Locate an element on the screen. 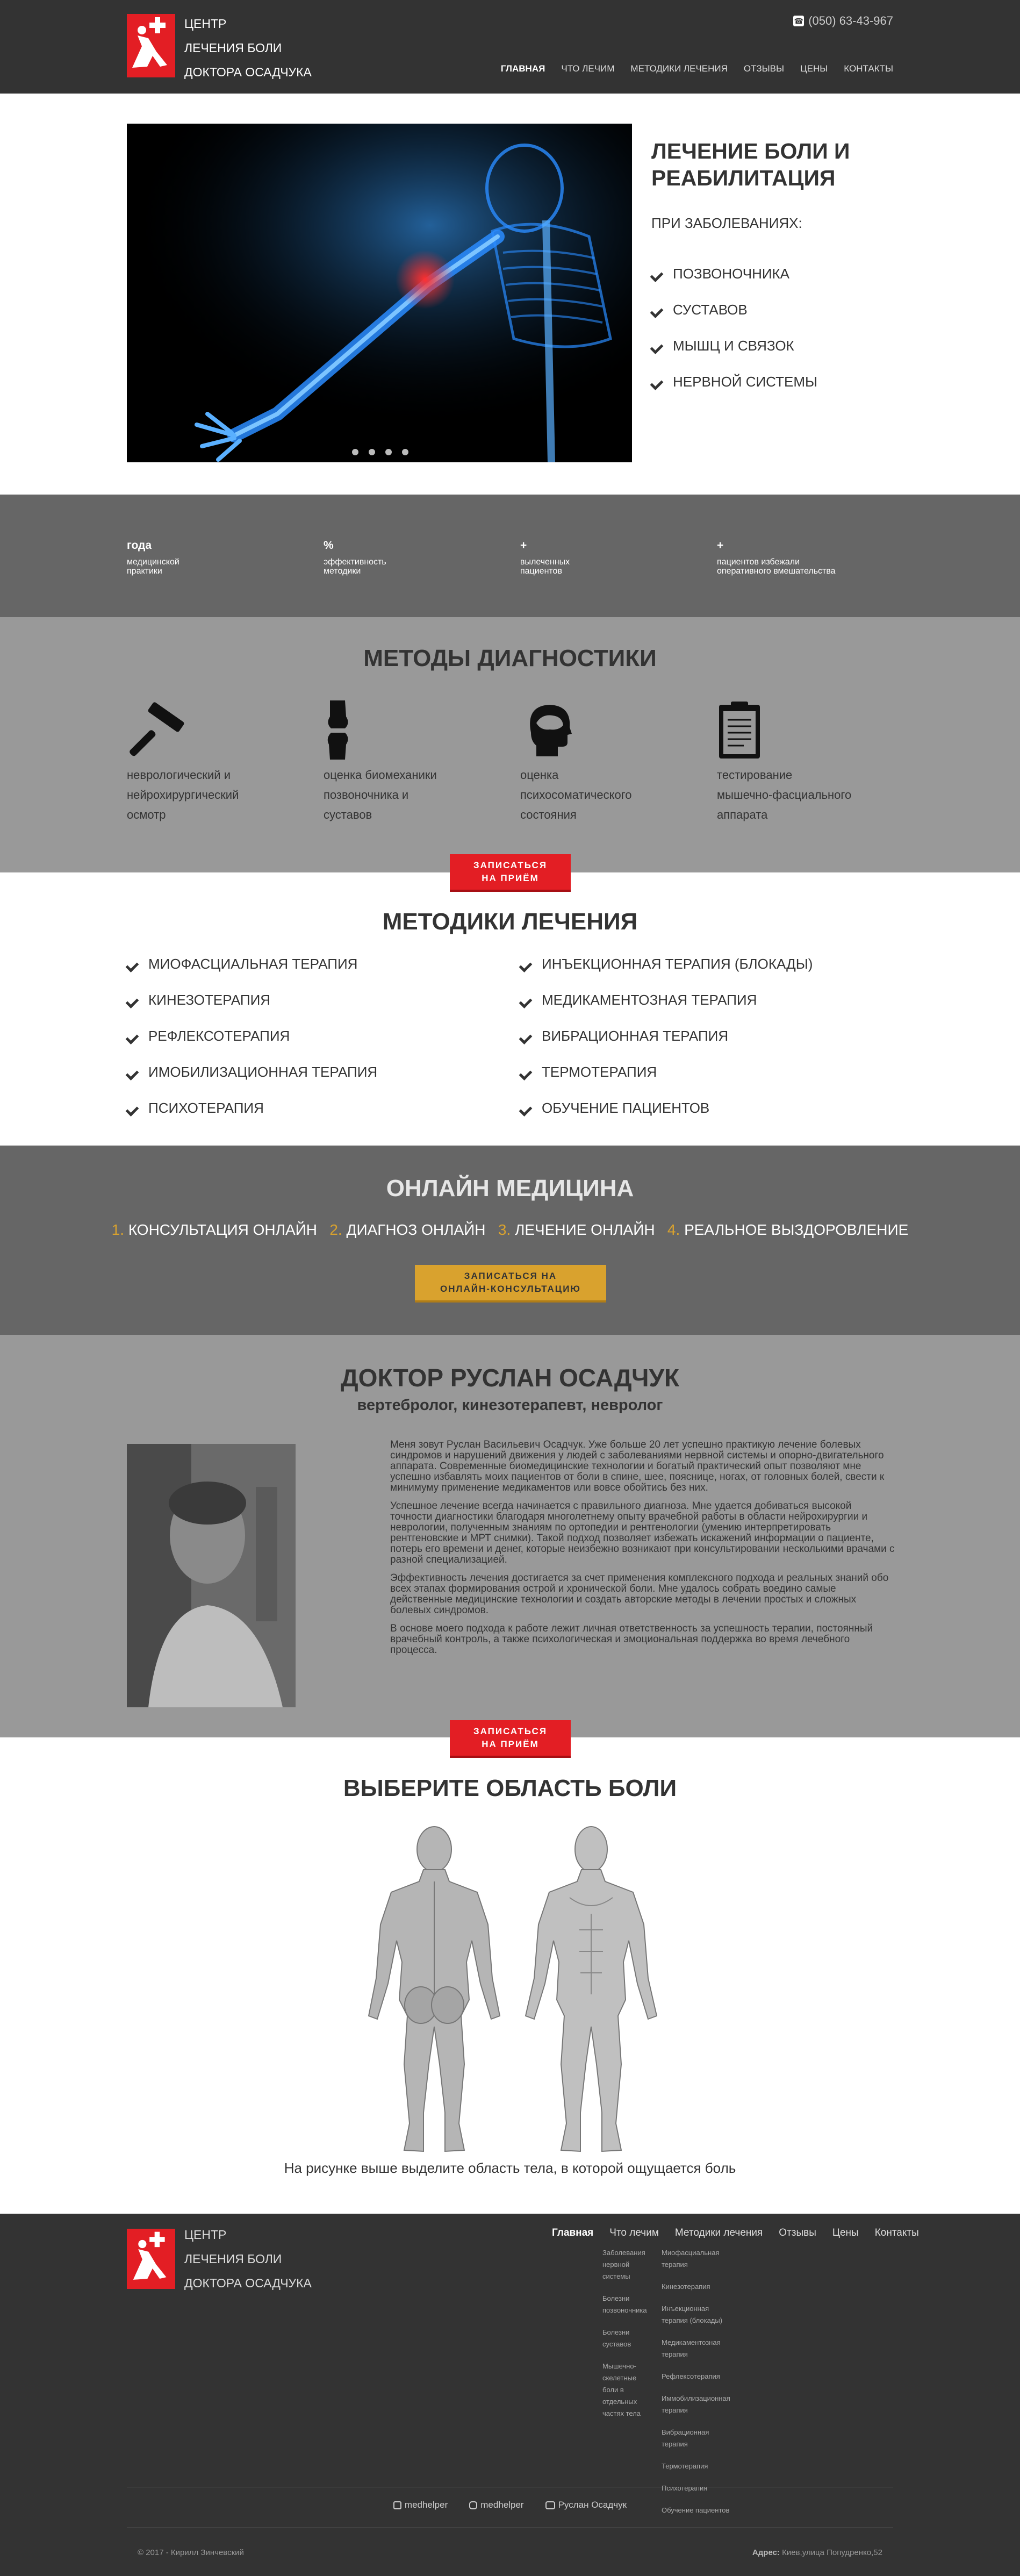 This screenshot has width=1020, height=2576. footer-link: Психотерапия is located at coordinates (696, 2488).